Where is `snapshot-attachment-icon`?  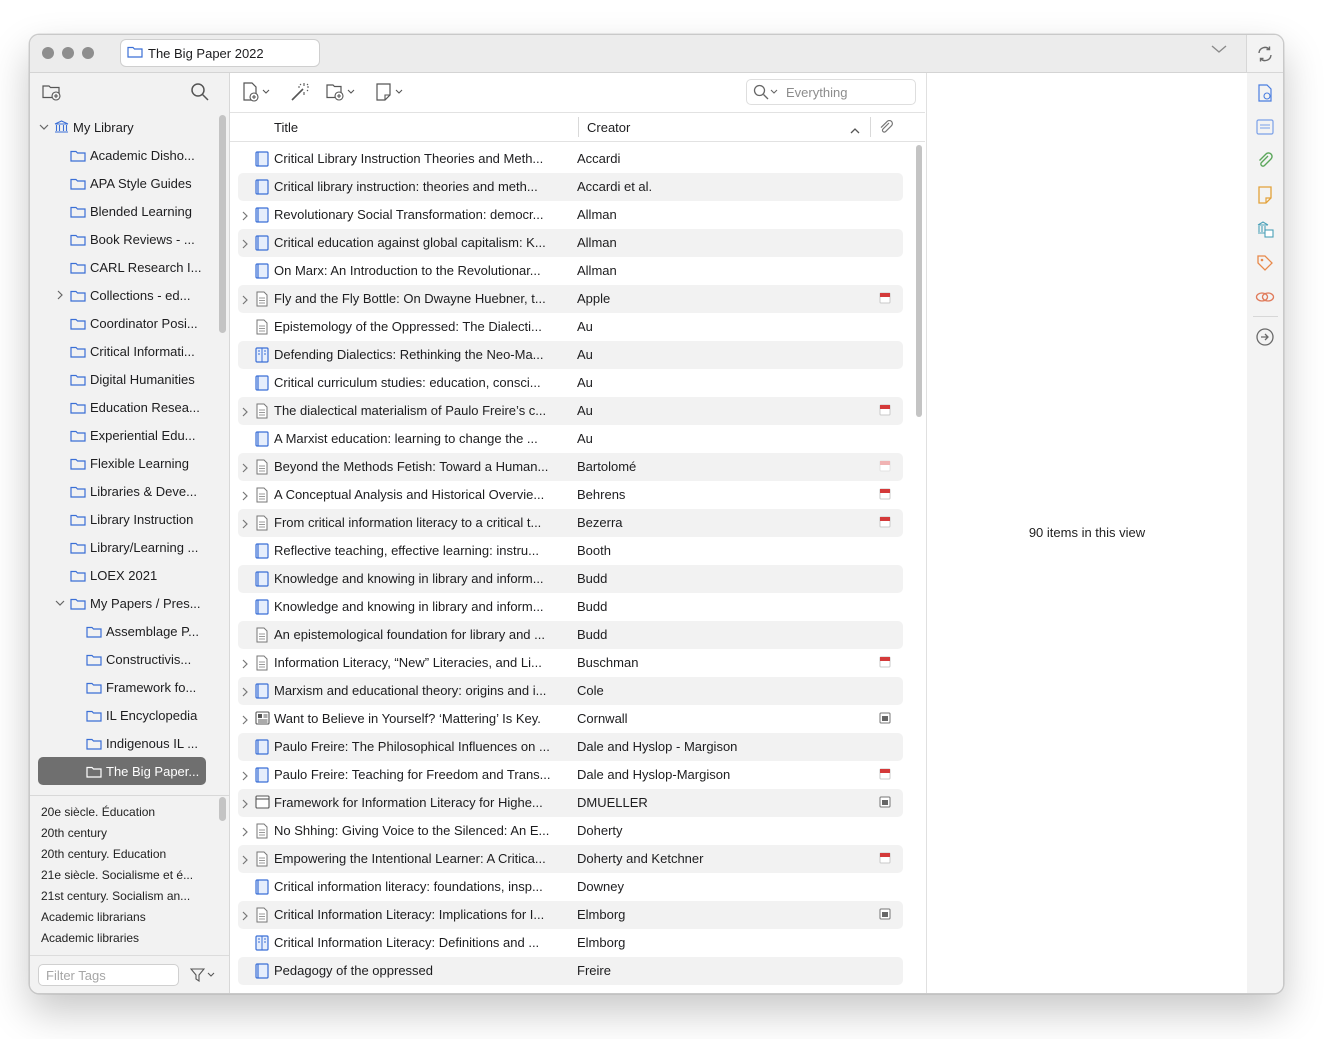
snapshot-attachment-icon is located at coordinates (886, 915).